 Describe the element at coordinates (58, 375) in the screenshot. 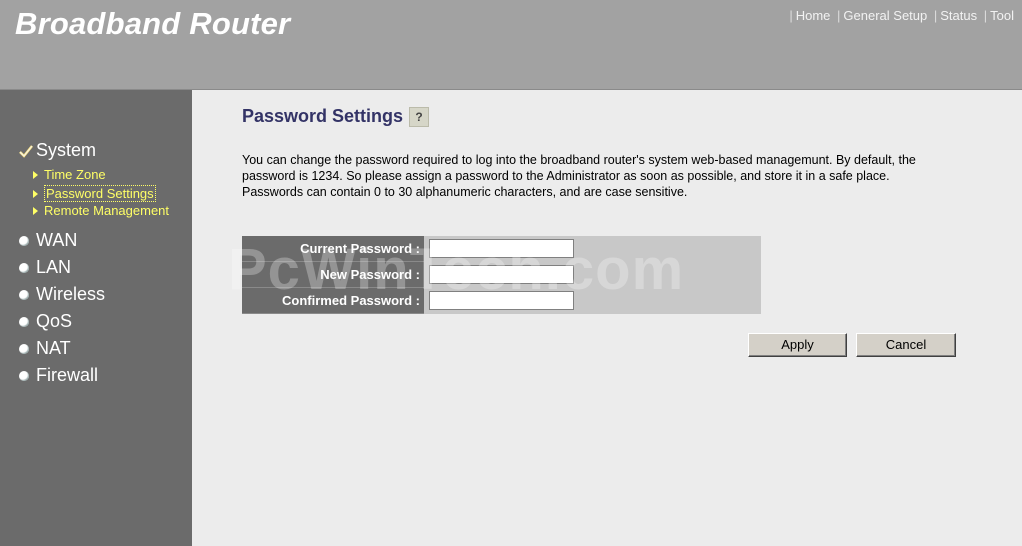

I see `sidebar-item-firewall: Firewall` at that location.